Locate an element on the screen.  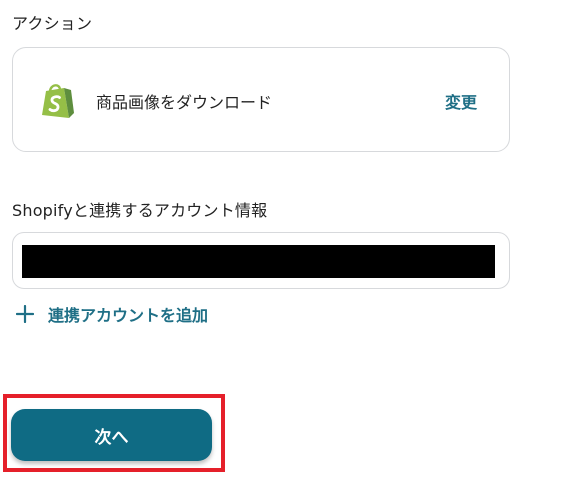
change-action-link: 変更 is located at coordinates (461, 101).